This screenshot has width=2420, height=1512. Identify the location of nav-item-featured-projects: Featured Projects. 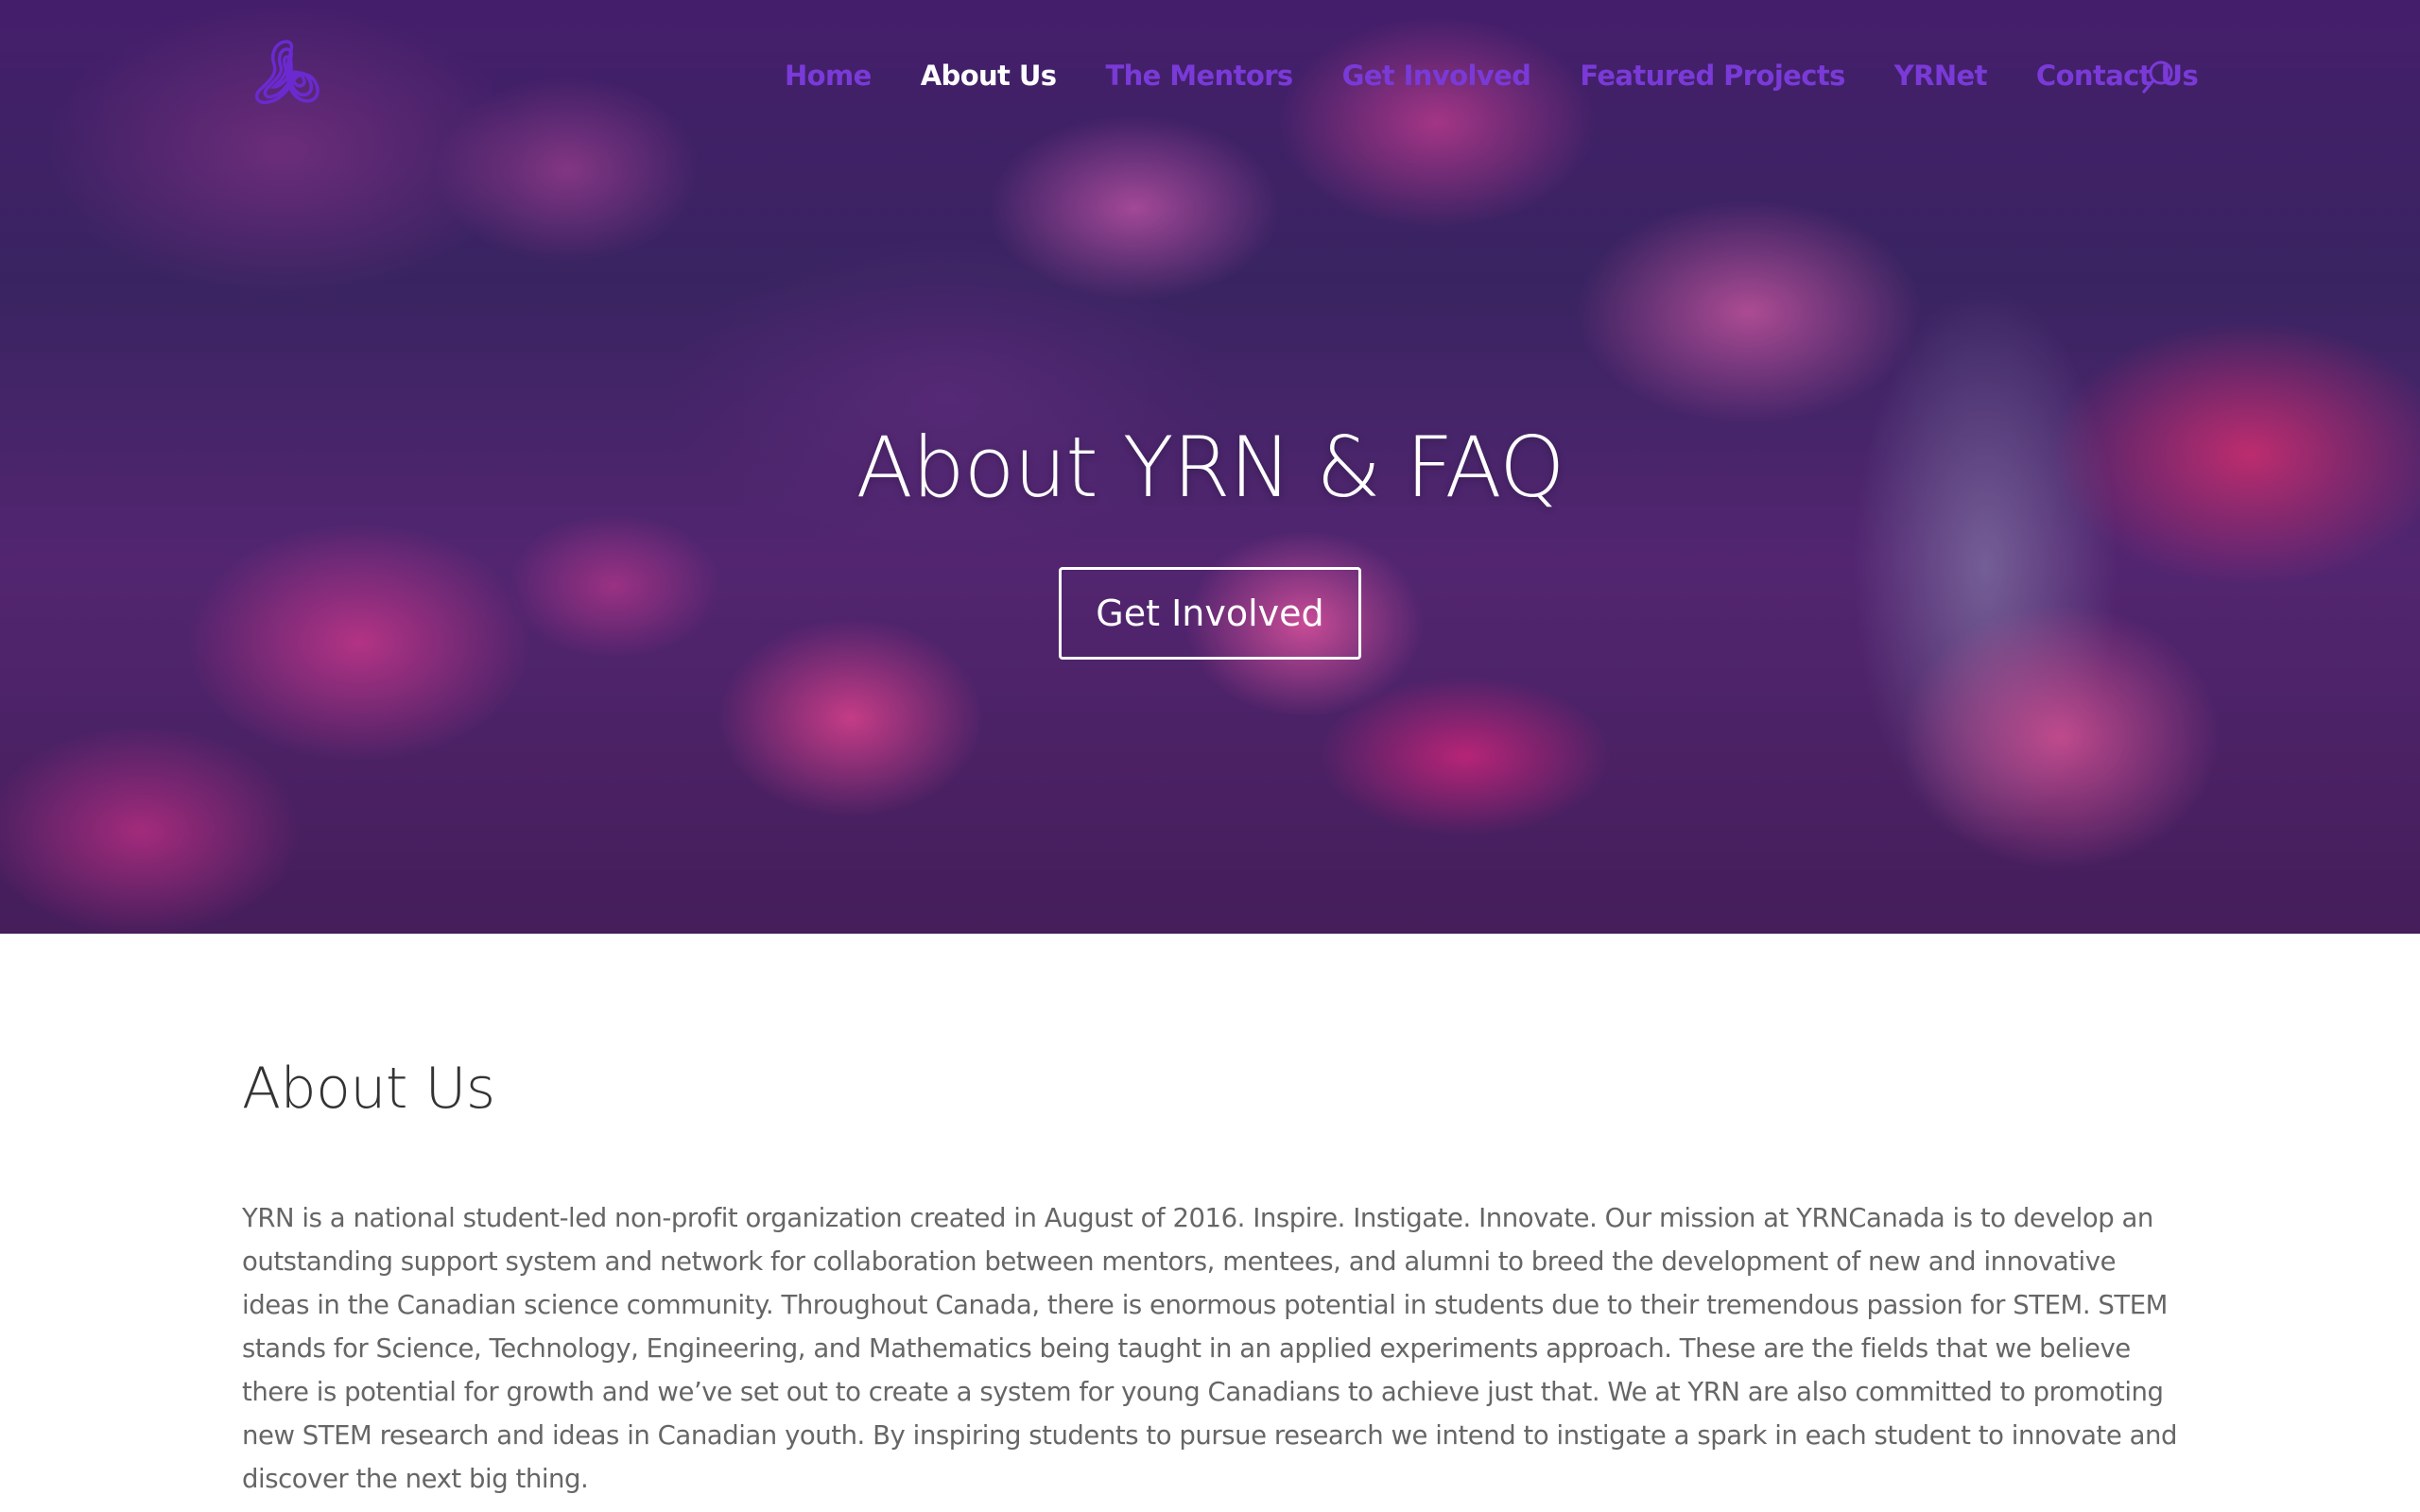
(1712, 76).